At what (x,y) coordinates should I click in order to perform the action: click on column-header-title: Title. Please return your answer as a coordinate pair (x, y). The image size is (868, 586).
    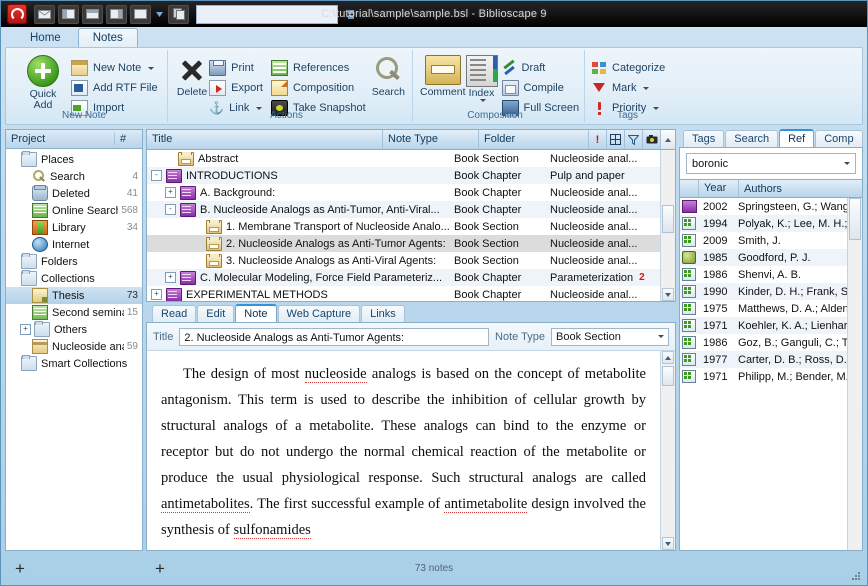
    Looking at the image, I should click on (265, 139).